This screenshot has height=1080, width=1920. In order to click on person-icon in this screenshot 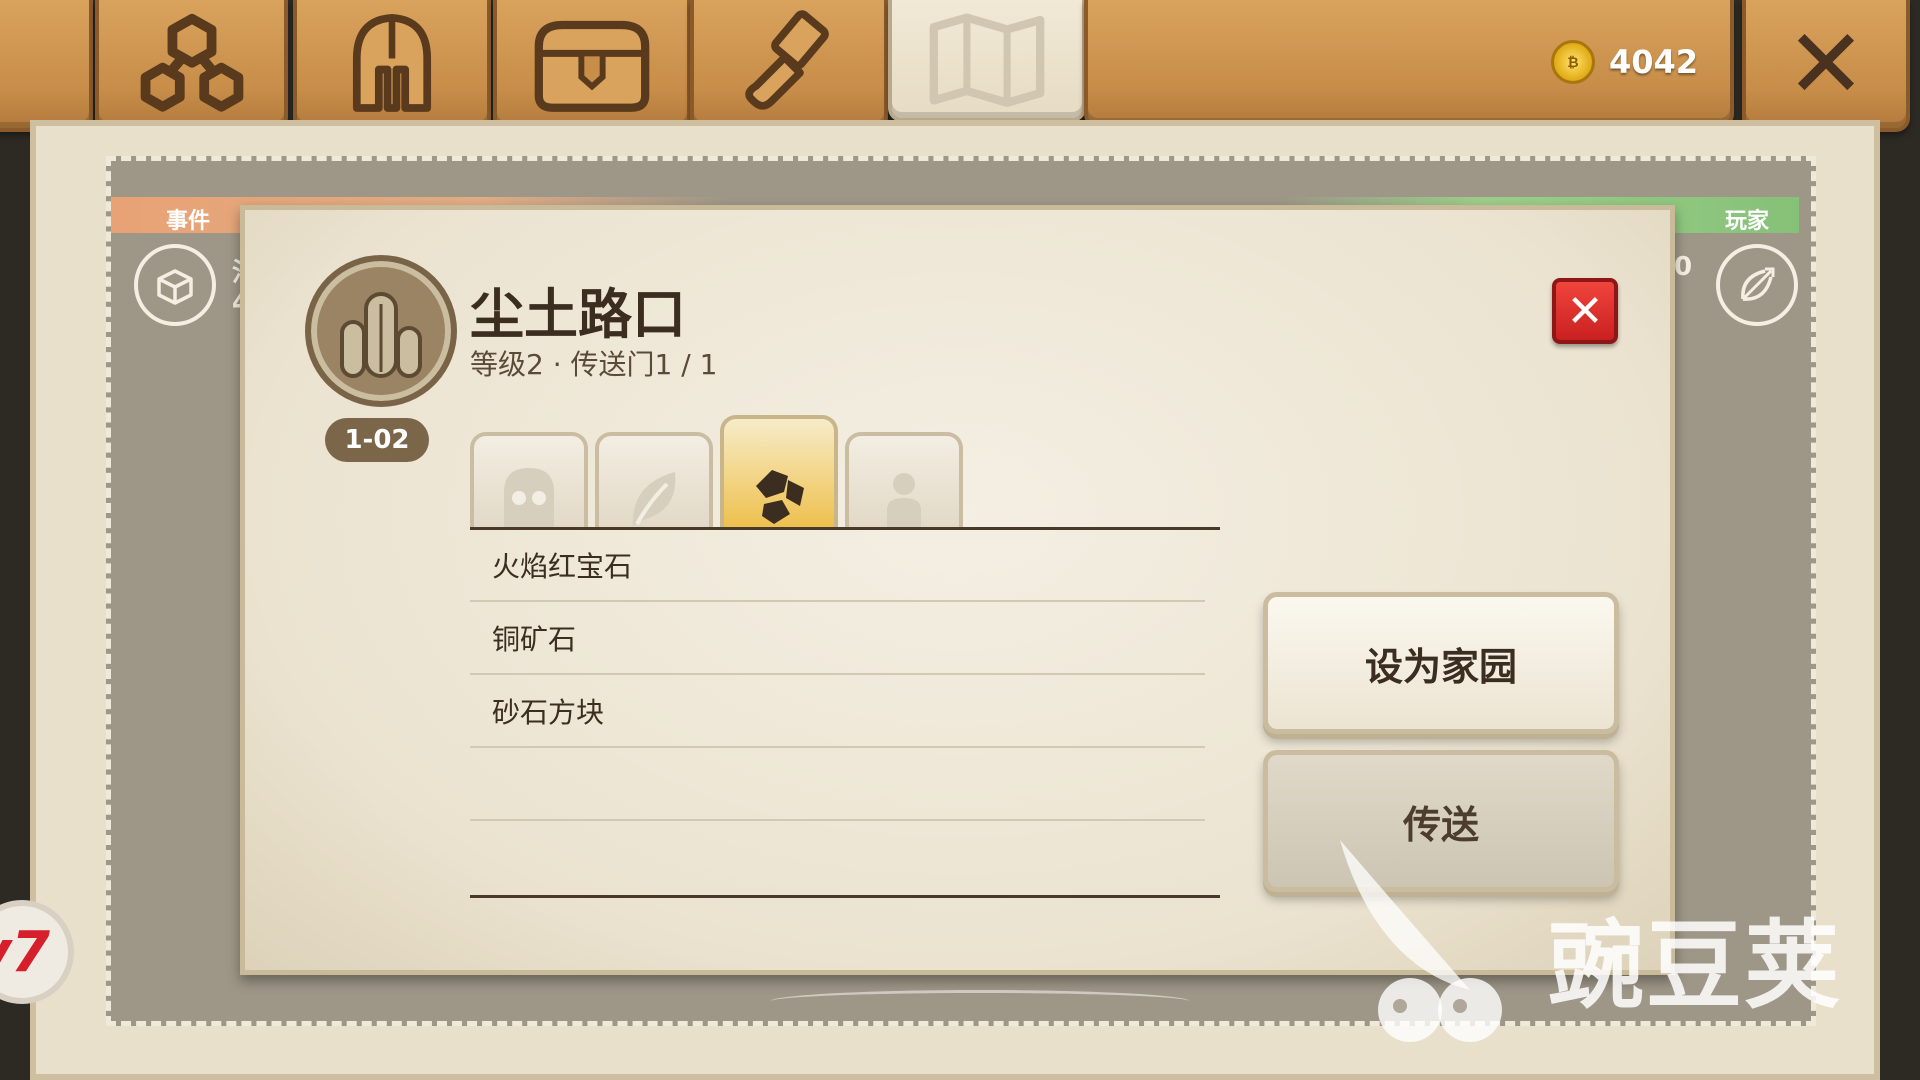, I will do `click(904, 500)`.